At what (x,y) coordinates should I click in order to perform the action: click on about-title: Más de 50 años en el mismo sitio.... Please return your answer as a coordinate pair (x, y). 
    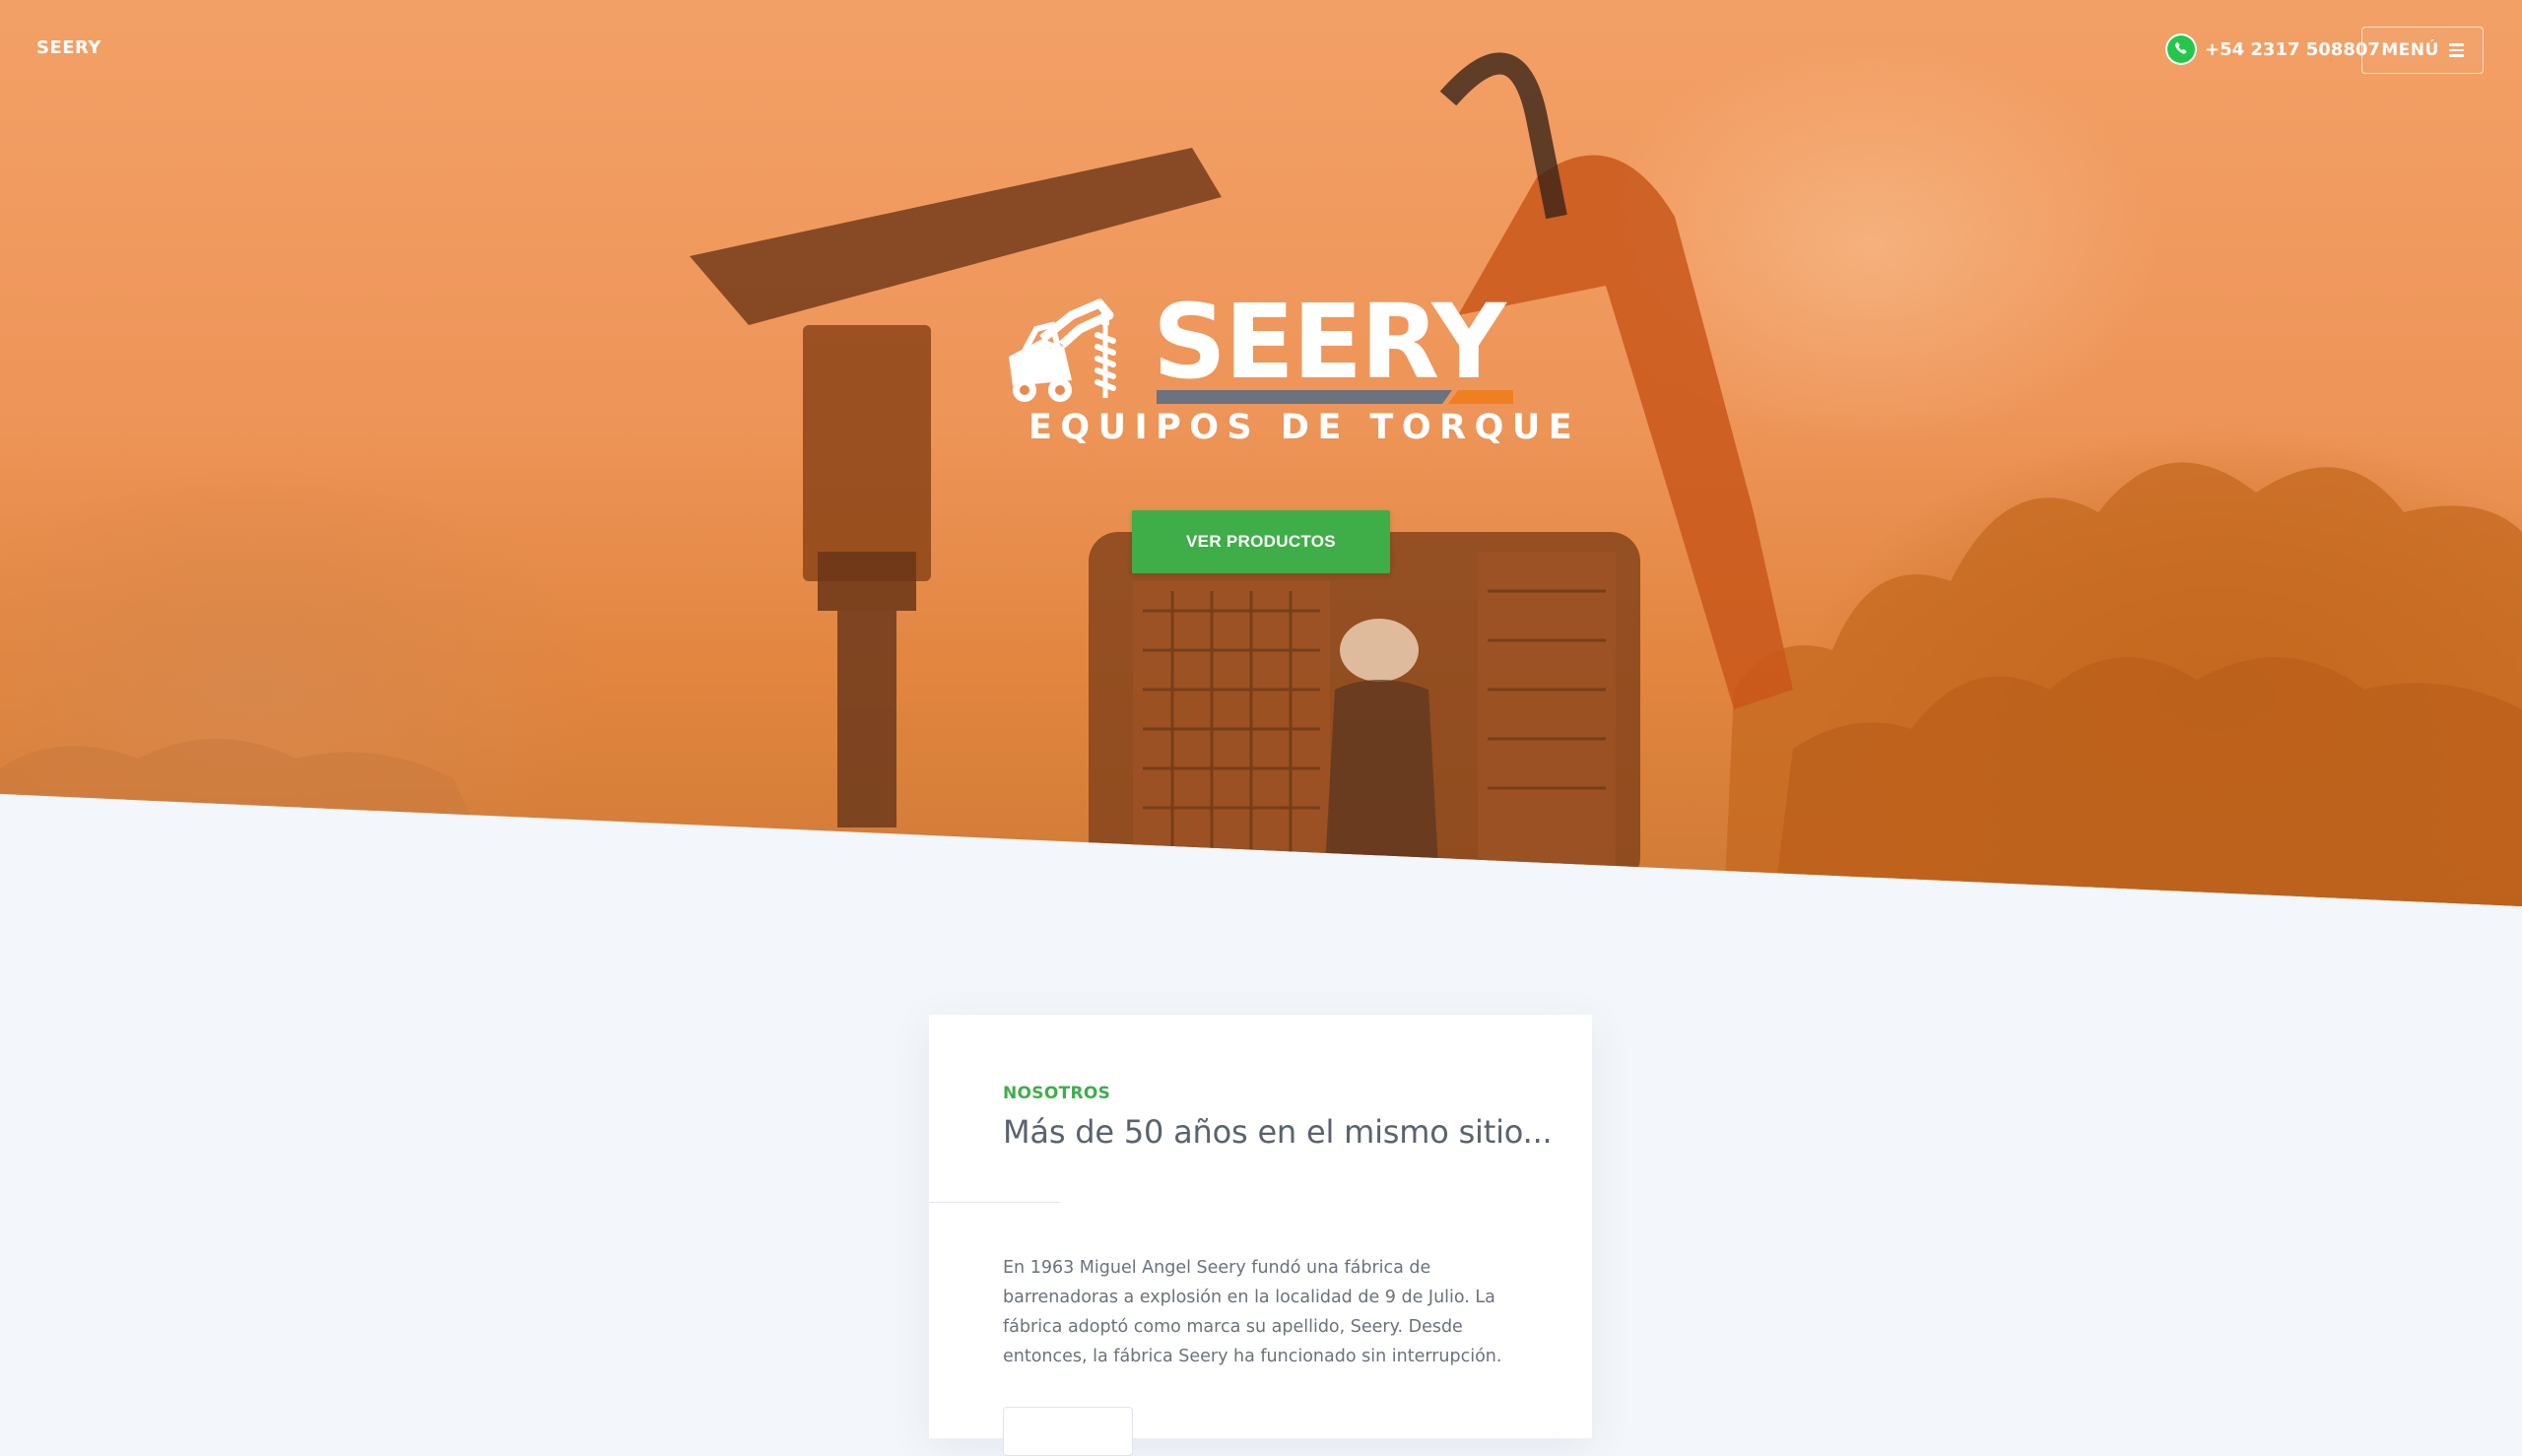
    Looking at the image, I should click on (1278, 1132).